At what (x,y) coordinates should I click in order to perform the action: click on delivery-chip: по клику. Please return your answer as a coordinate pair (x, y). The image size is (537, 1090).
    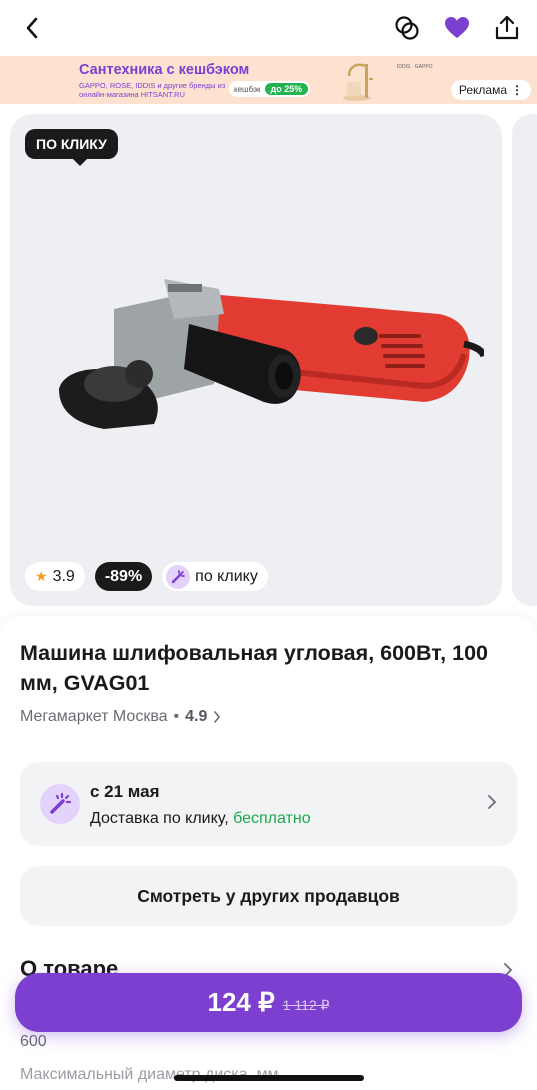
    Looking at the image, I should click on (215, 576).